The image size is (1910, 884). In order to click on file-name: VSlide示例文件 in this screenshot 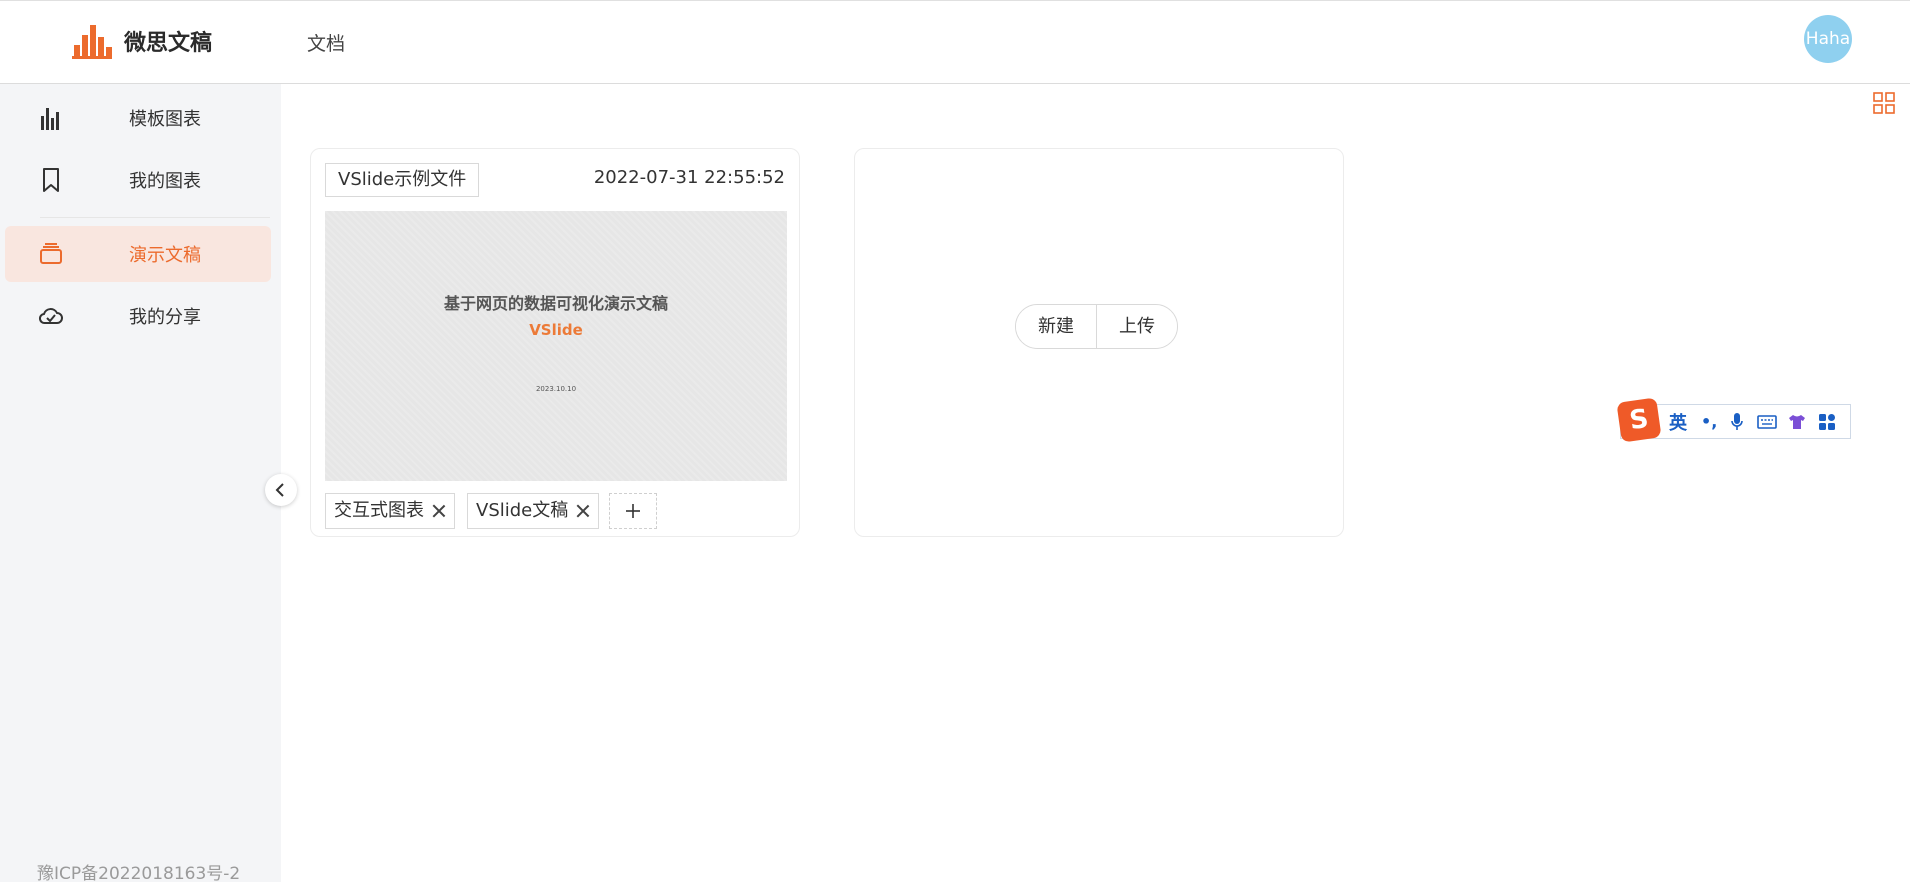, I will do `click(402, 180)`.